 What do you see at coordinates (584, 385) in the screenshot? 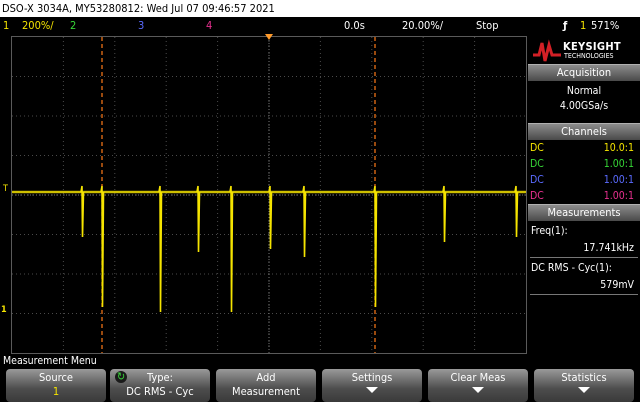
I see `statistics-softkey: Statistics` at bounding box center [584, 385].